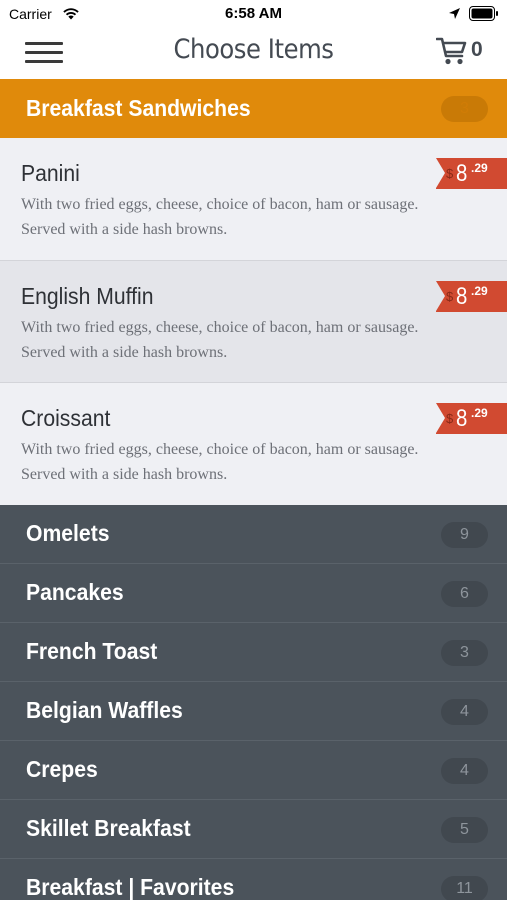  I want to click on cart-count: 0, so click(477, 49).